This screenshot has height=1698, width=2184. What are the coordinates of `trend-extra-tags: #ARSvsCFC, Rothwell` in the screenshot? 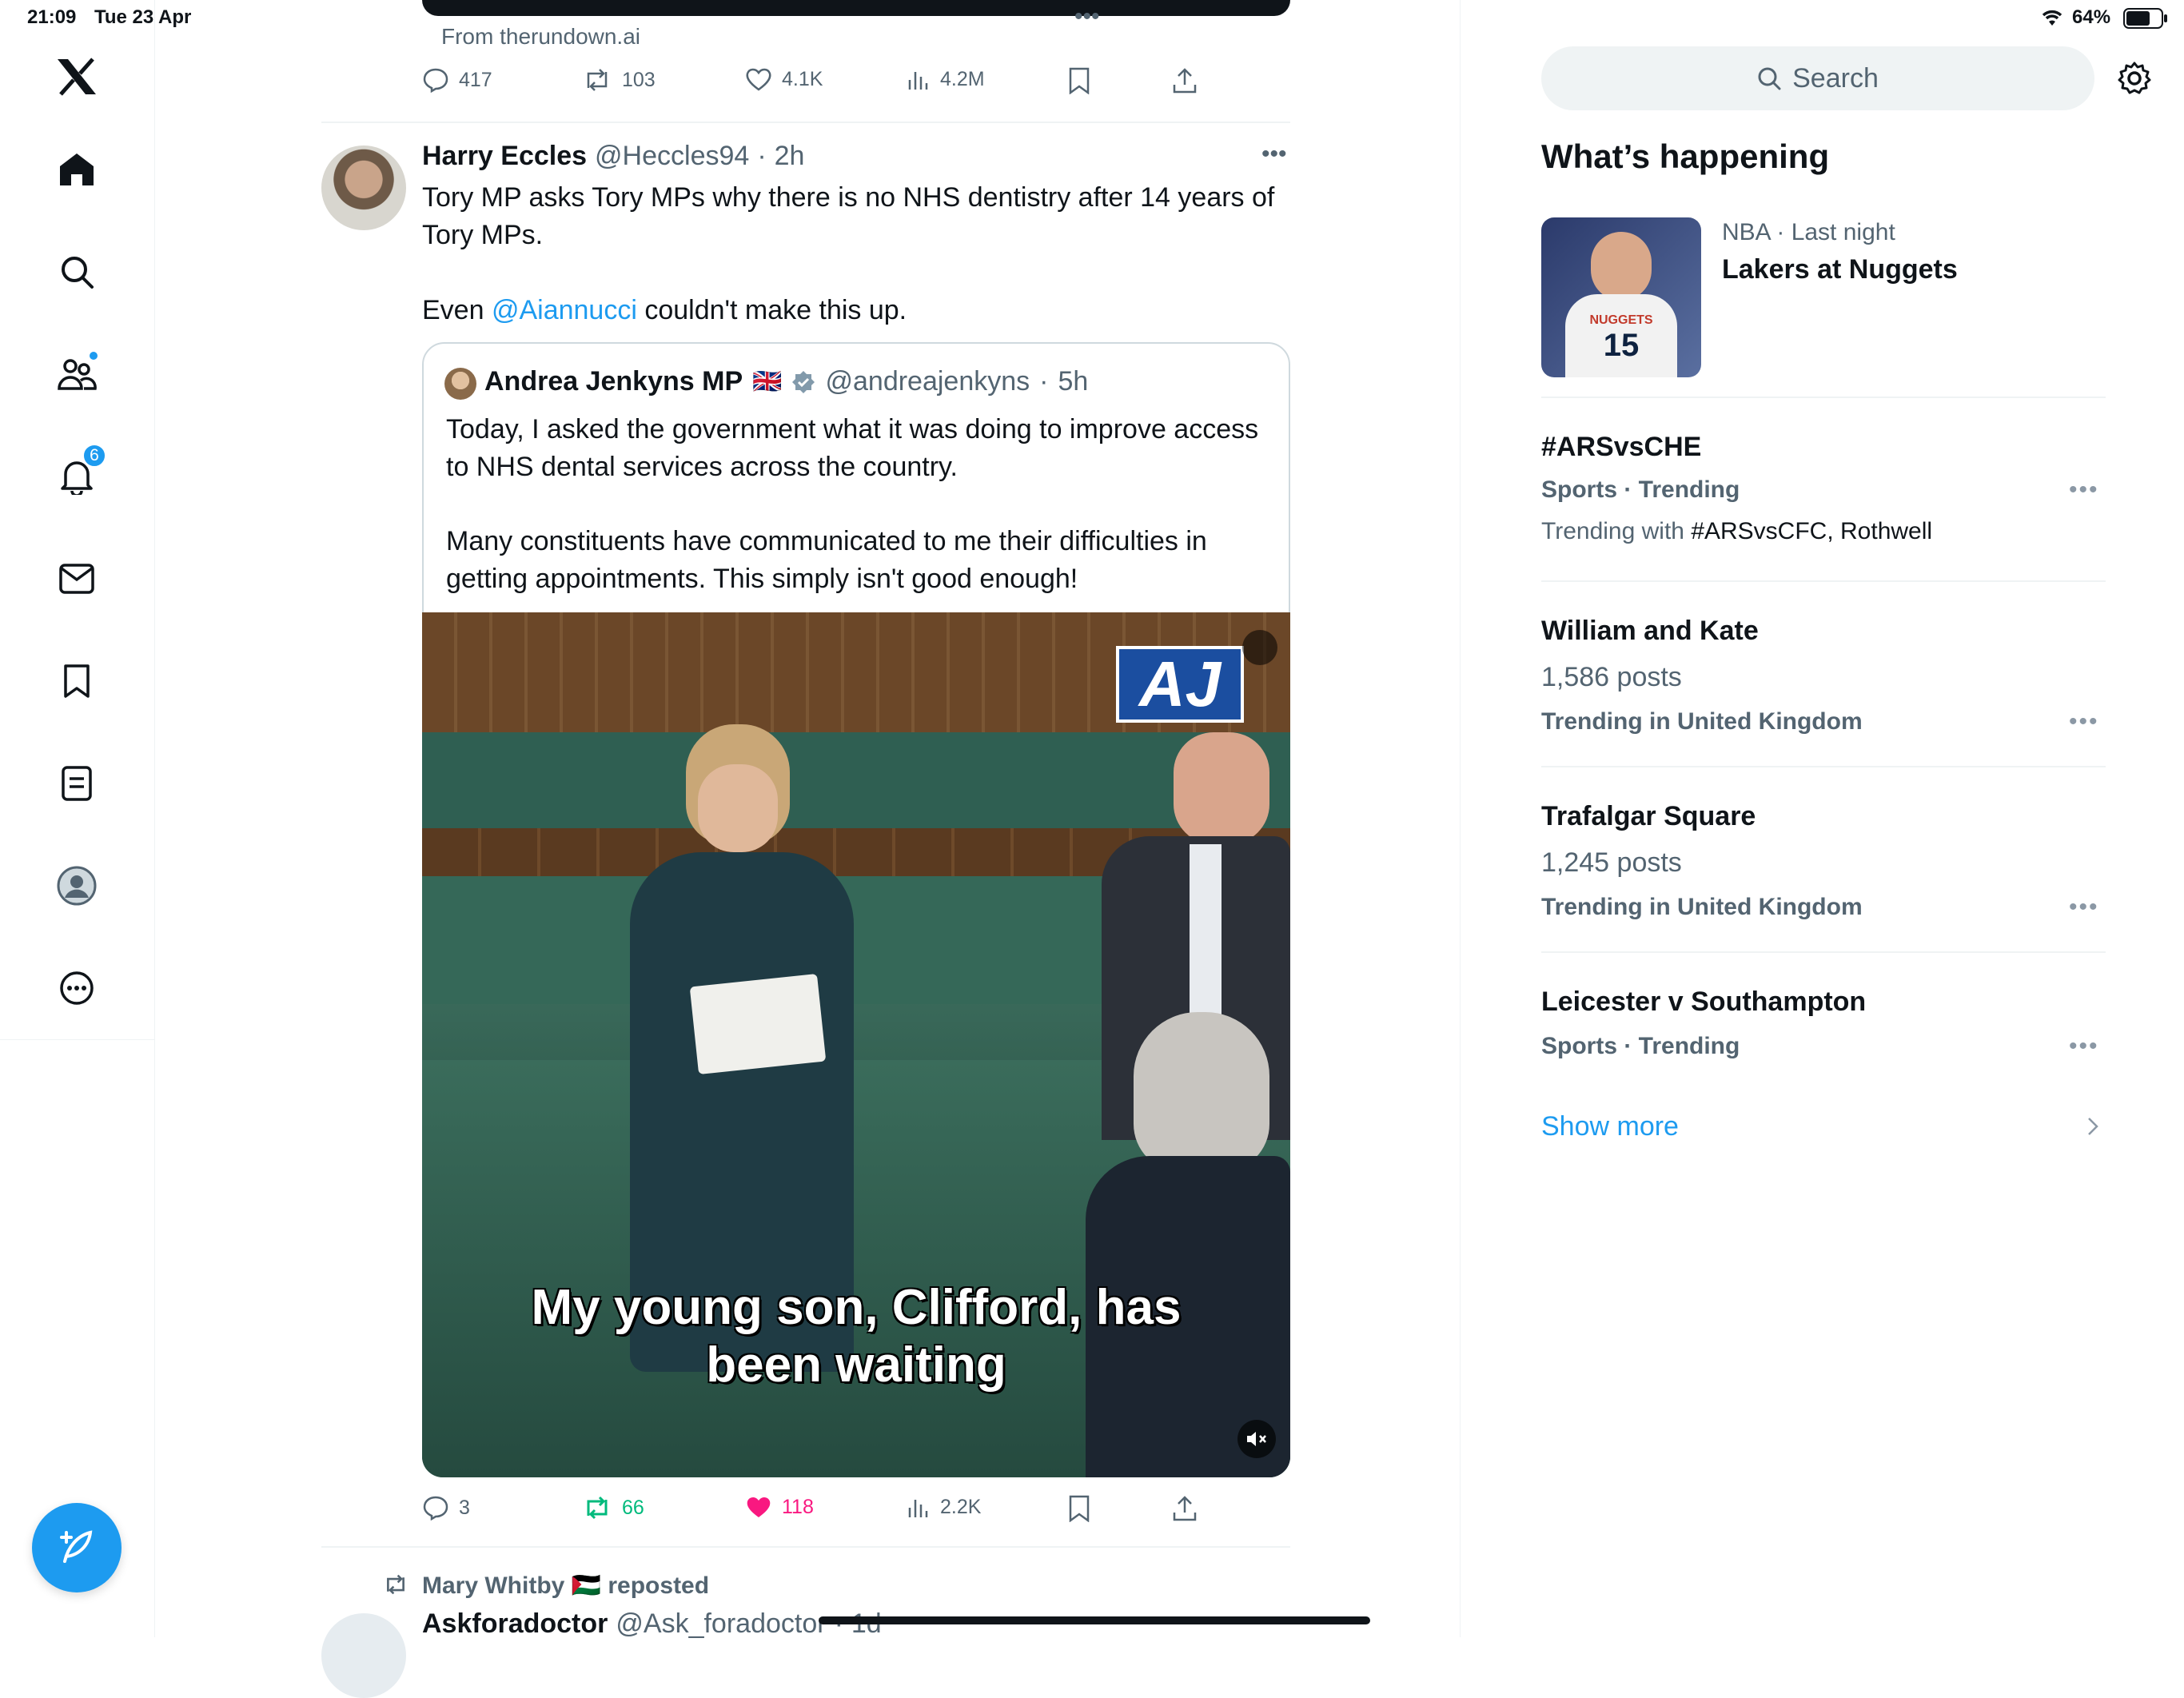 It's located at (1811, 531).